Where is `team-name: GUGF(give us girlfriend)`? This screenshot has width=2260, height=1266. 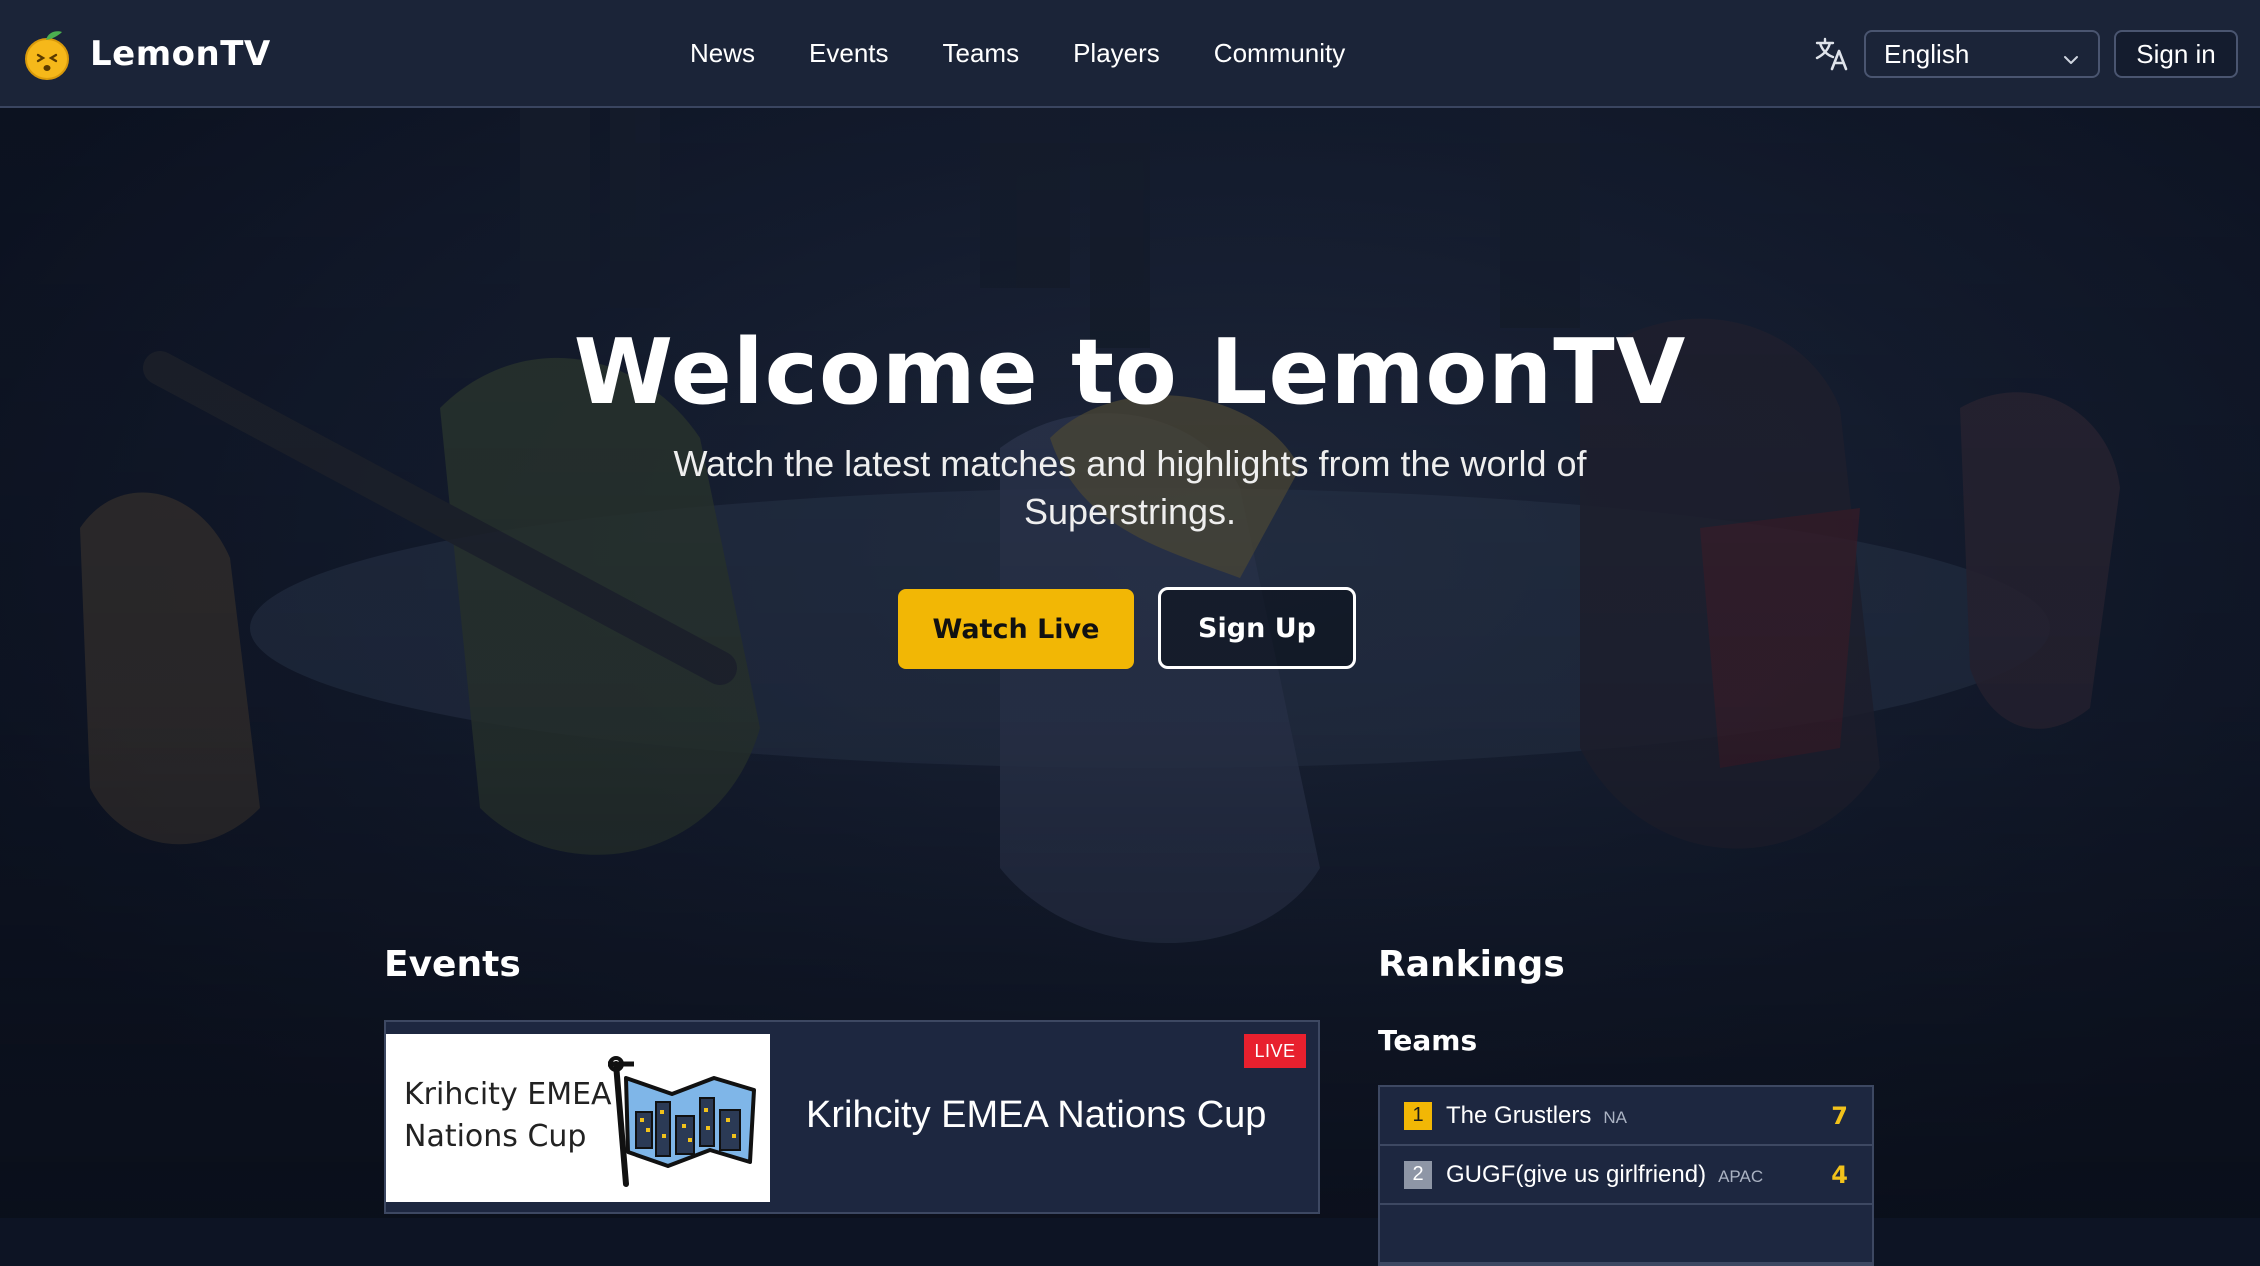
team-name: GUGF(give us girlfriend) is located at coordinates (1576, 1174).